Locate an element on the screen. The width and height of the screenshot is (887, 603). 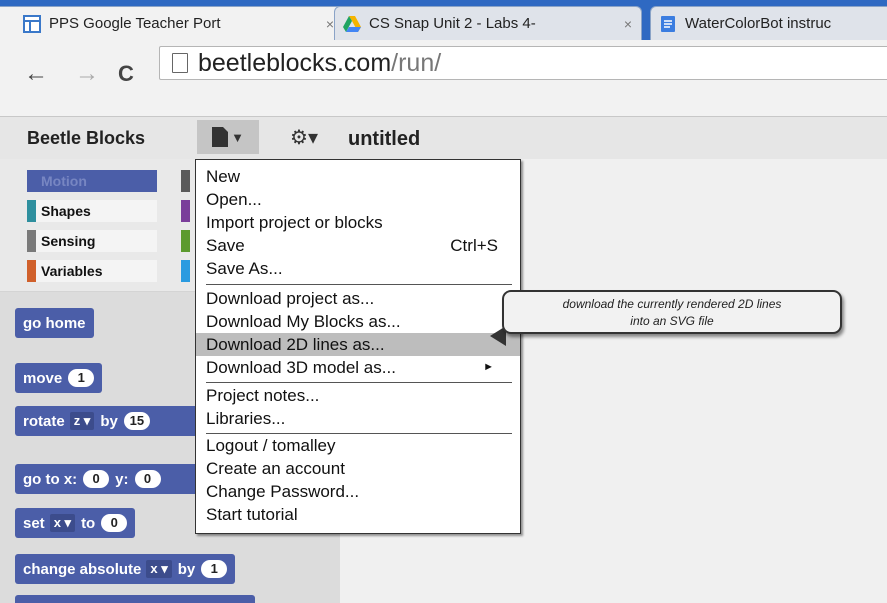
block-change-absolute: change absolute x ▾ by 1 is located at coordinates (125, 569).